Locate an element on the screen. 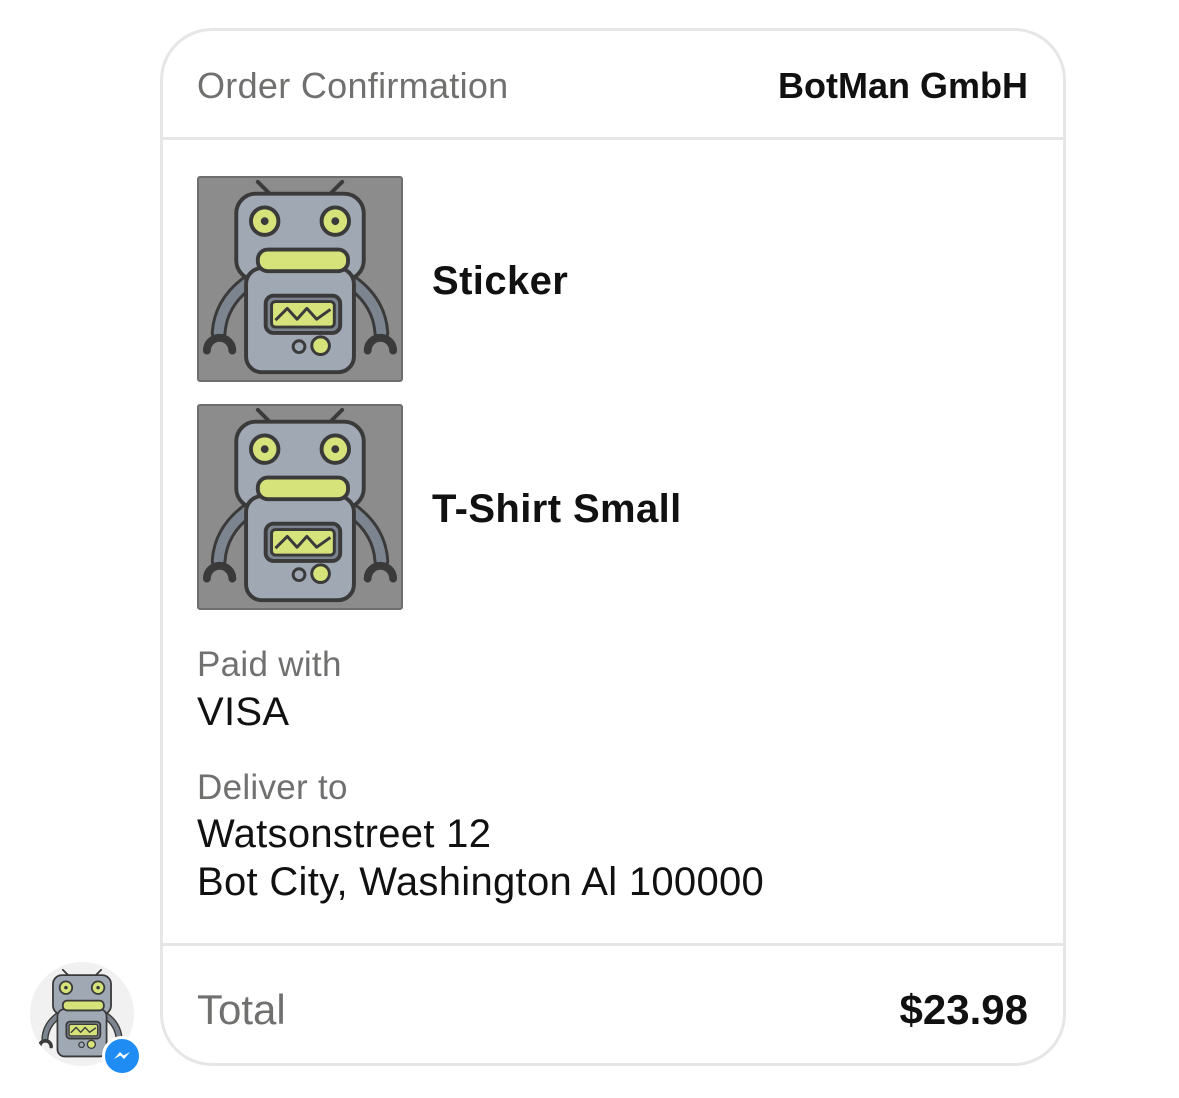 The height and width of the screenshot is (1098, 1179). item-name: T-Shirt Small is located at coordinates (557, 509).